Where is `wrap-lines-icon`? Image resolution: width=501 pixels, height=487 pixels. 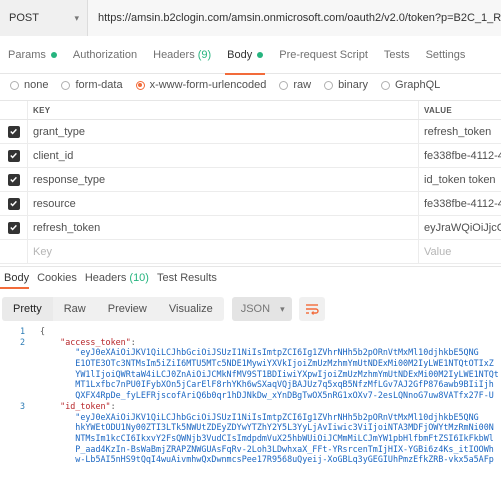 wrap-lines-icon is located at coordinates (312, 309).